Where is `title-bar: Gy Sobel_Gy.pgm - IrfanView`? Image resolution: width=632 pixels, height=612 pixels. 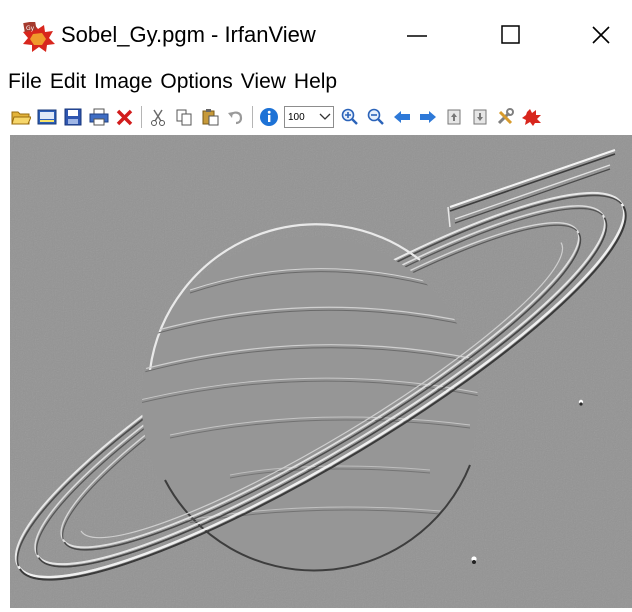
title-bar: Gy Sobel_Gy.pgm - IrfanView is located at coordinates (316, 33).